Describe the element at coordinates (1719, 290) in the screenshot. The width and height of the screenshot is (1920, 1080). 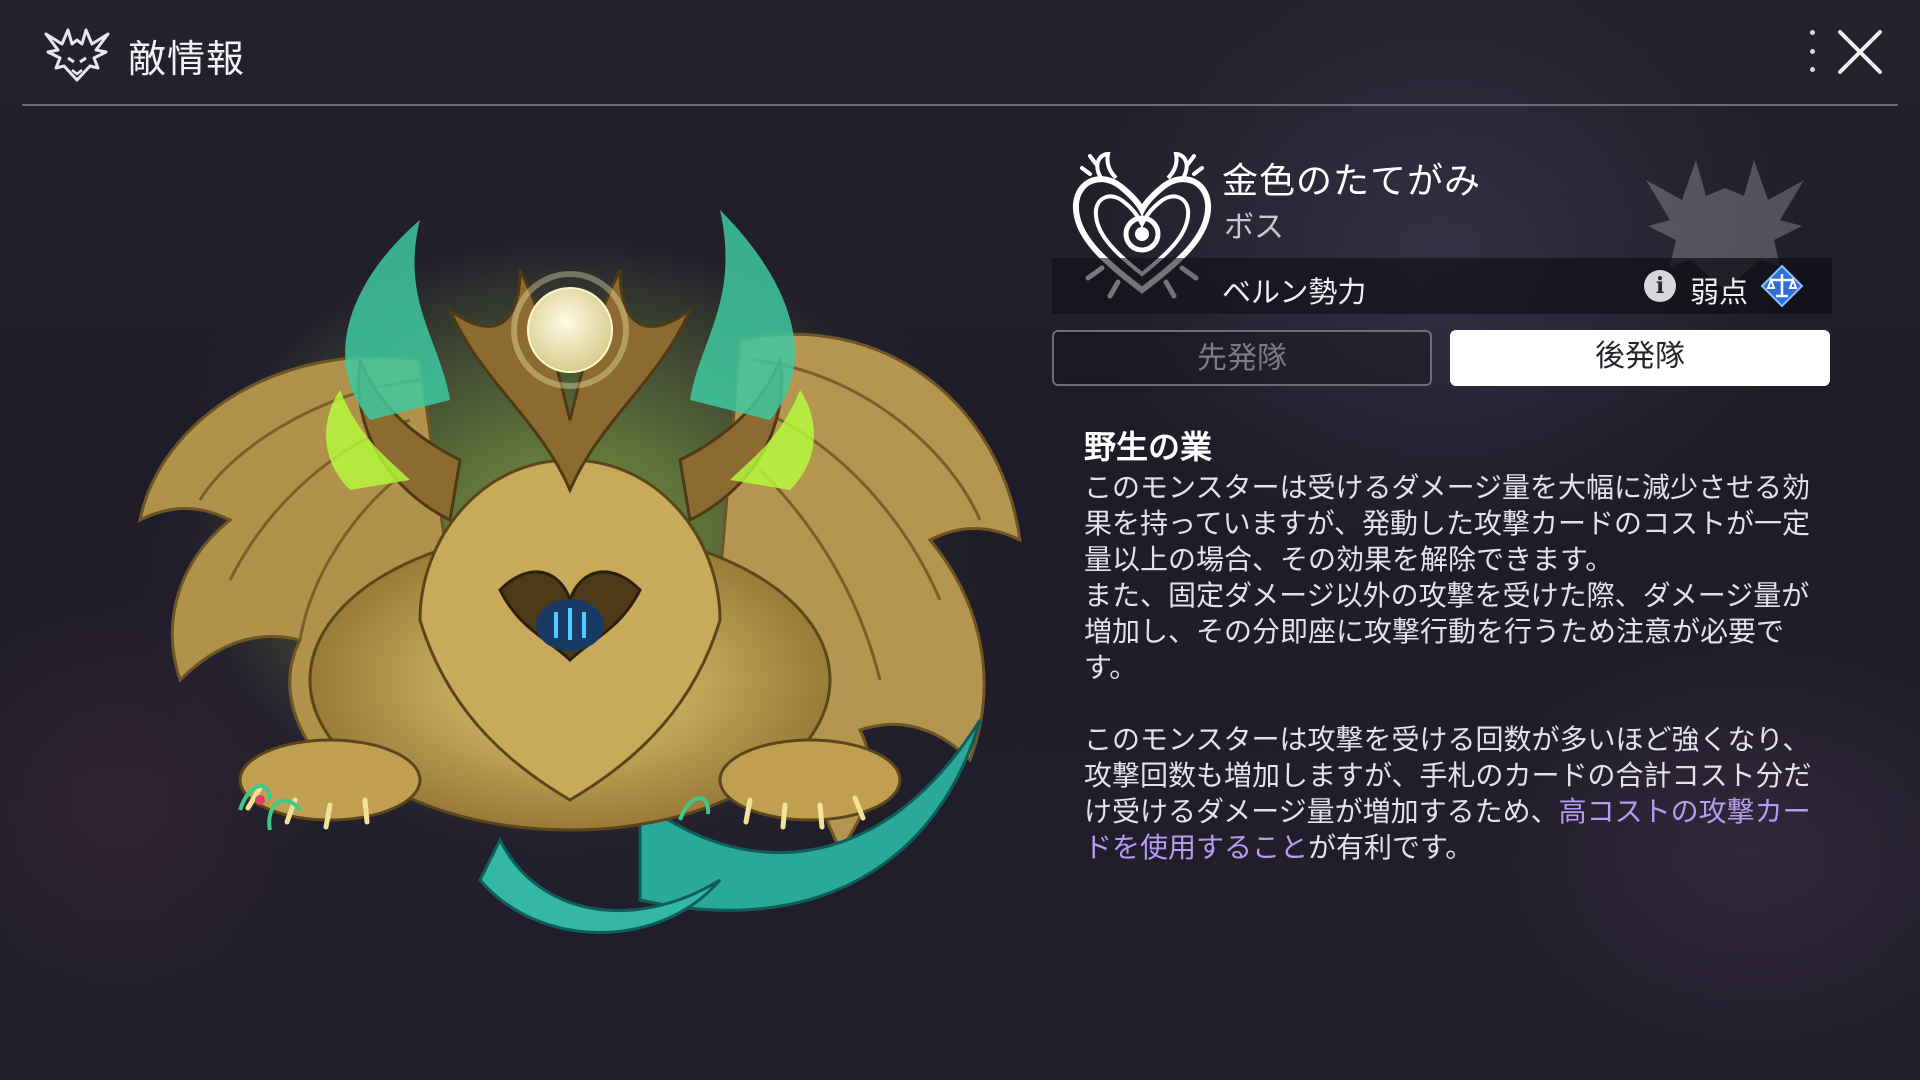
I see `weakness-label: 弱点` at that location.